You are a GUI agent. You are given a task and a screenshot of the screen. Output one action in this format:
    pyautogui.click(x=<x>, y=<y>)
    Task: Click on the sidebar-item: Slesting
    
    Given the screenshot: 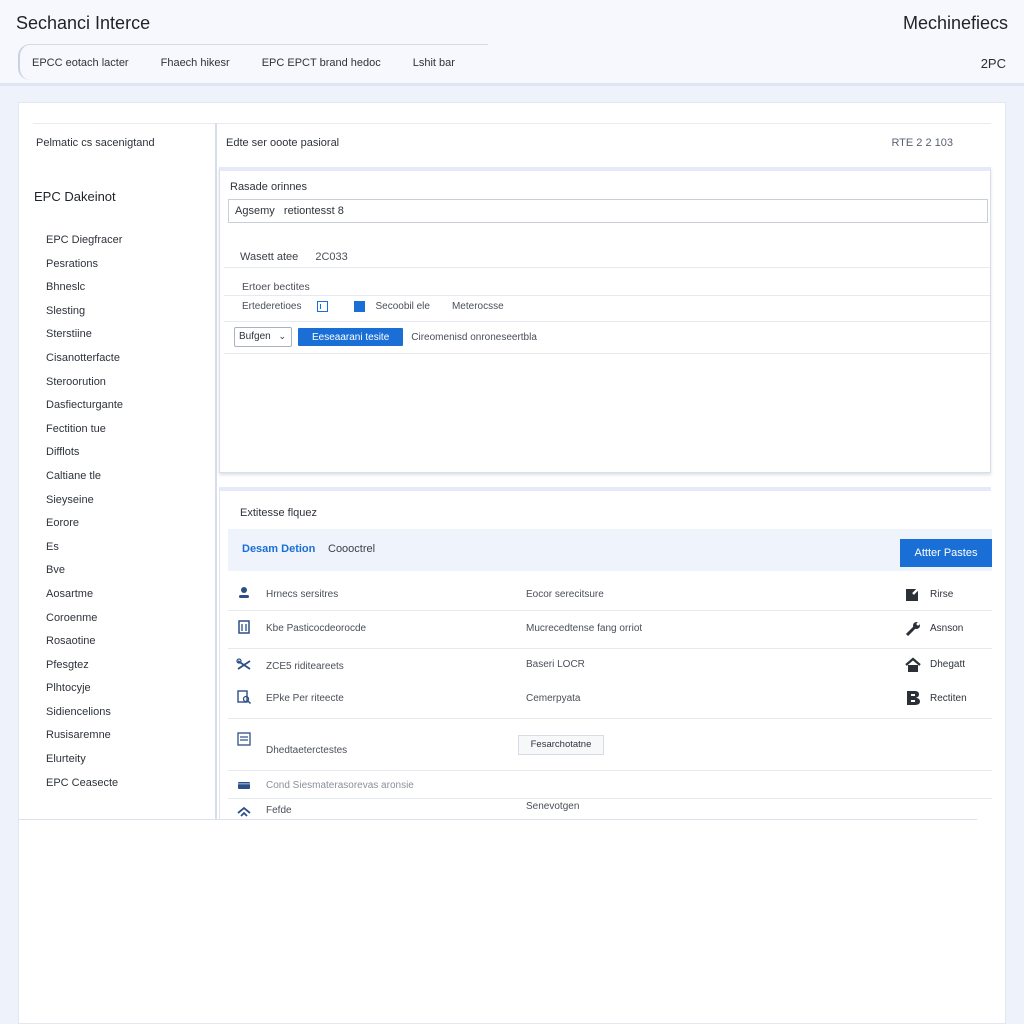 What is the action you would take?
    pyautogui.click(x=84, y=314)
    